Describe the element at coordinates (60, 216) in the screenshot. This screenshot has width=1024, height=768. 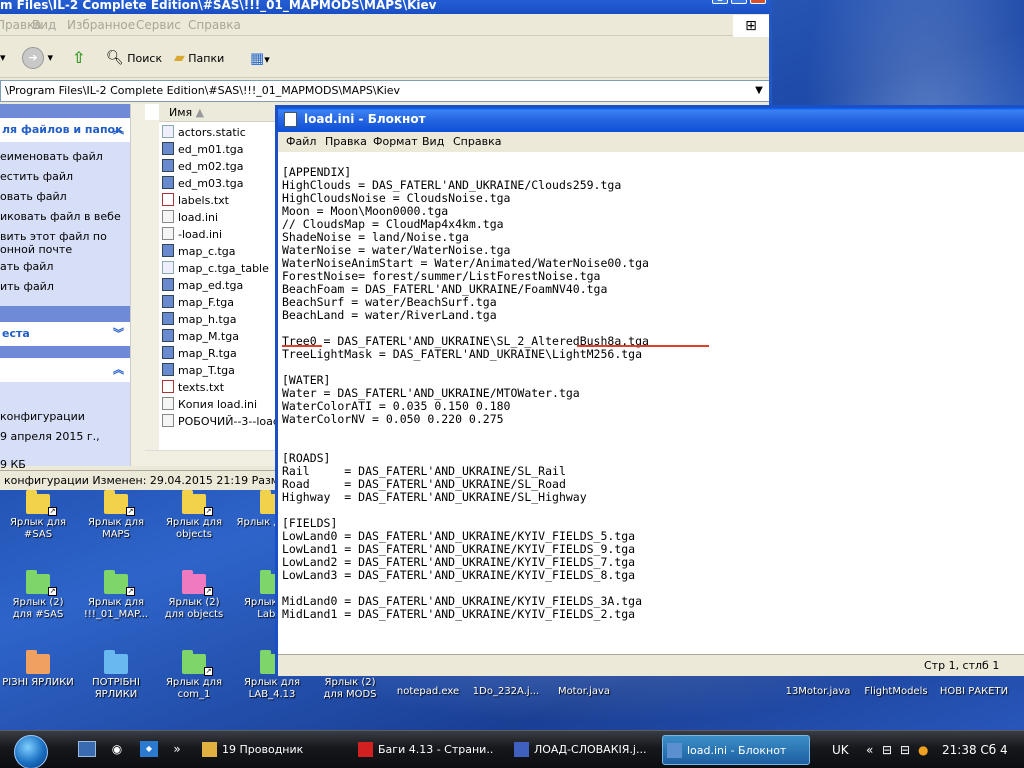
I see `task-publish: иковать файл в вебе` at that location.